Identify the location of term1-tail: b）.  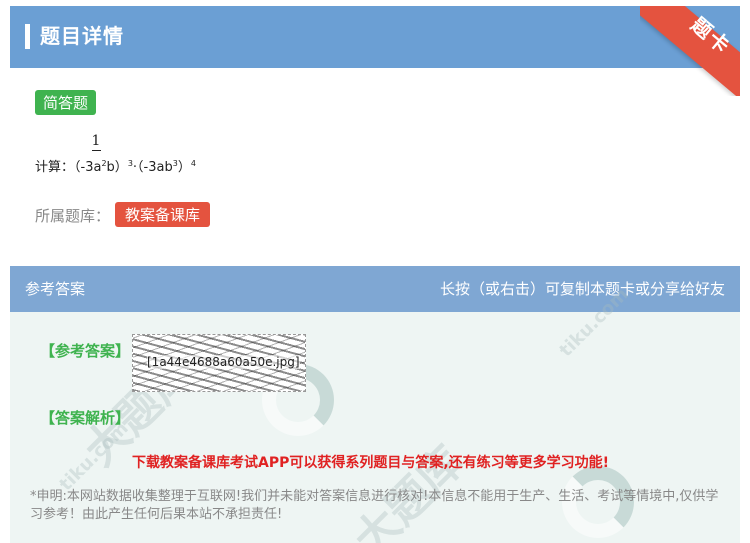
(117, 167).